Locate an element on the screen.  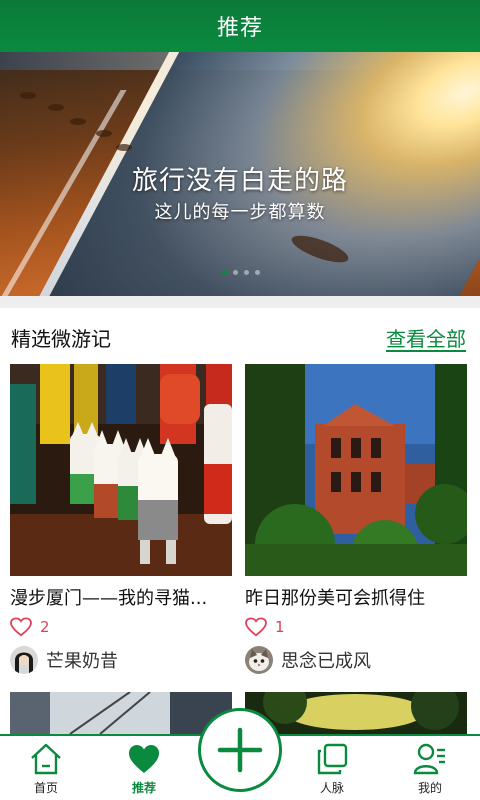
nav-label: 人脉 is located at coordinates (331, 788).